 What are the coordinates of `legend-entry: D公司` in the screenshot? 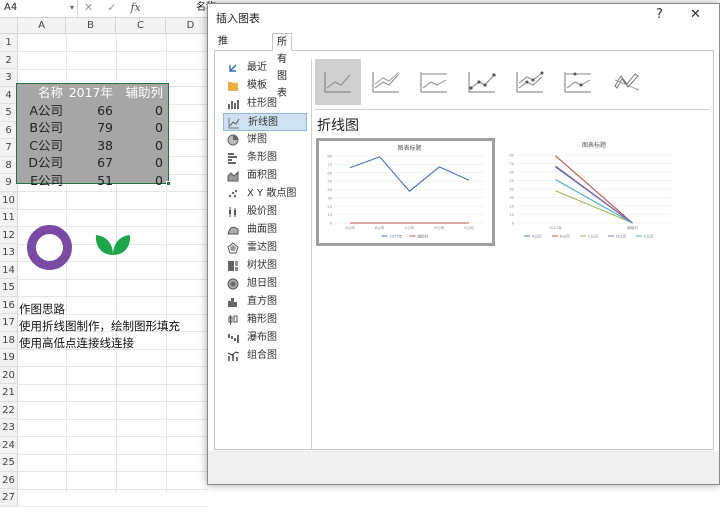 It's located at (621, 235).